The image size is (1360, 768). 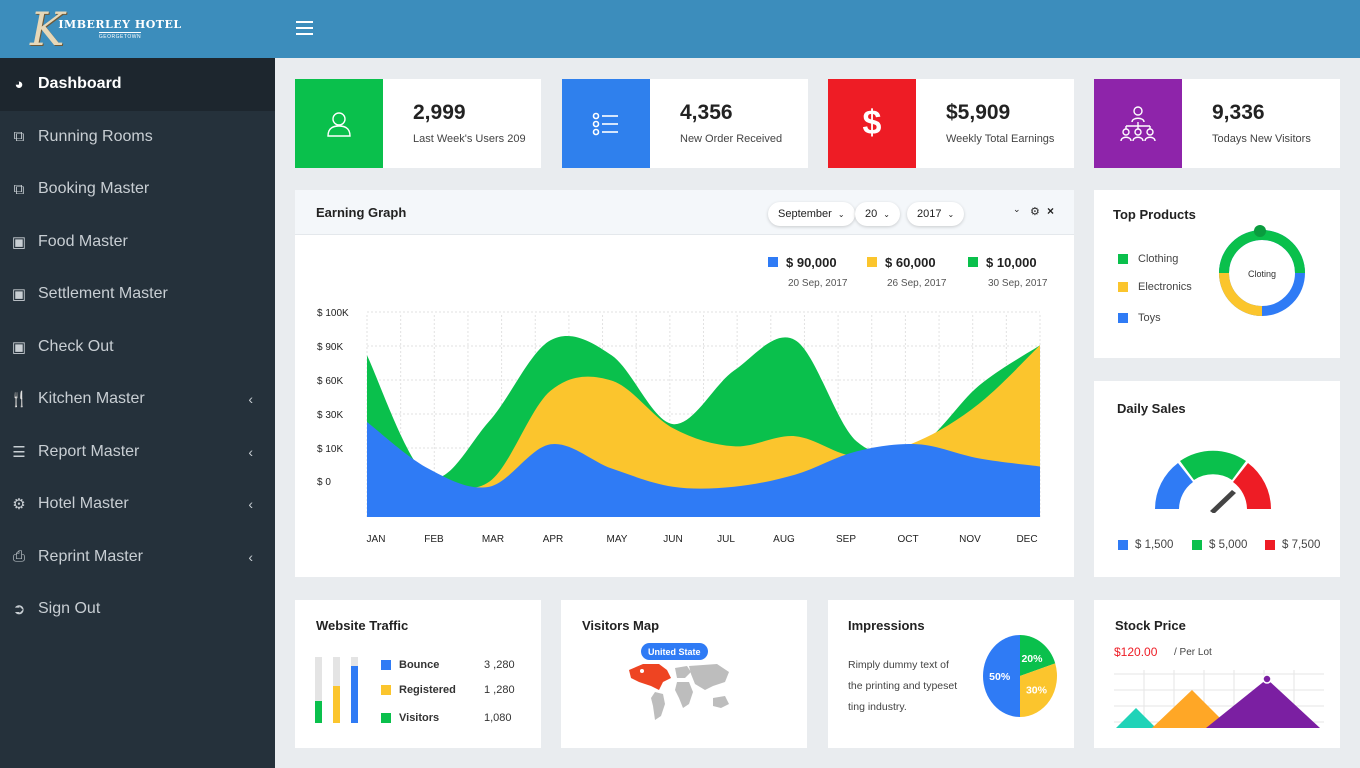 What do you see at coordinates (1267, 679) in the screenshot?
I see `stock-peak-marker` at bounding box center [1267, 679].